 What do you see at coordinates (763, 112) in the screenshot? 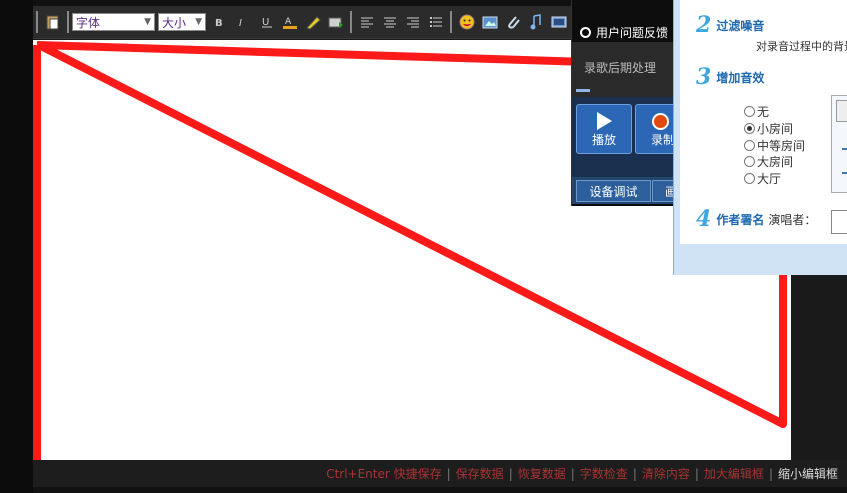
I see `effect-label: 无` at bounding box center [763, 112].